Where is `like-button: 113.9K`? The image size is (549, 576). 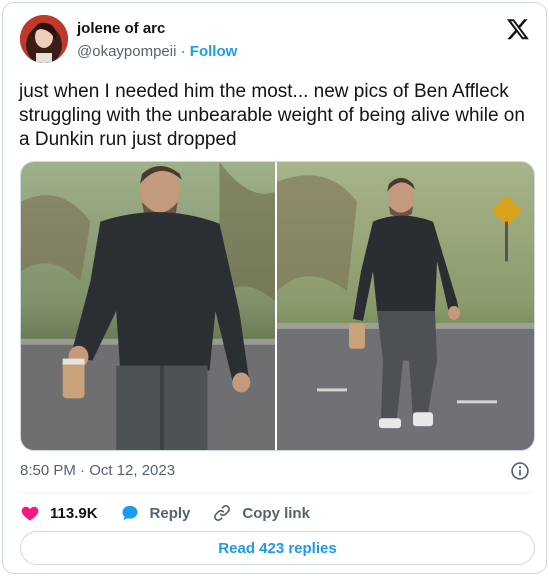 like-button: 113.9K is located at coordinates (59, 513).